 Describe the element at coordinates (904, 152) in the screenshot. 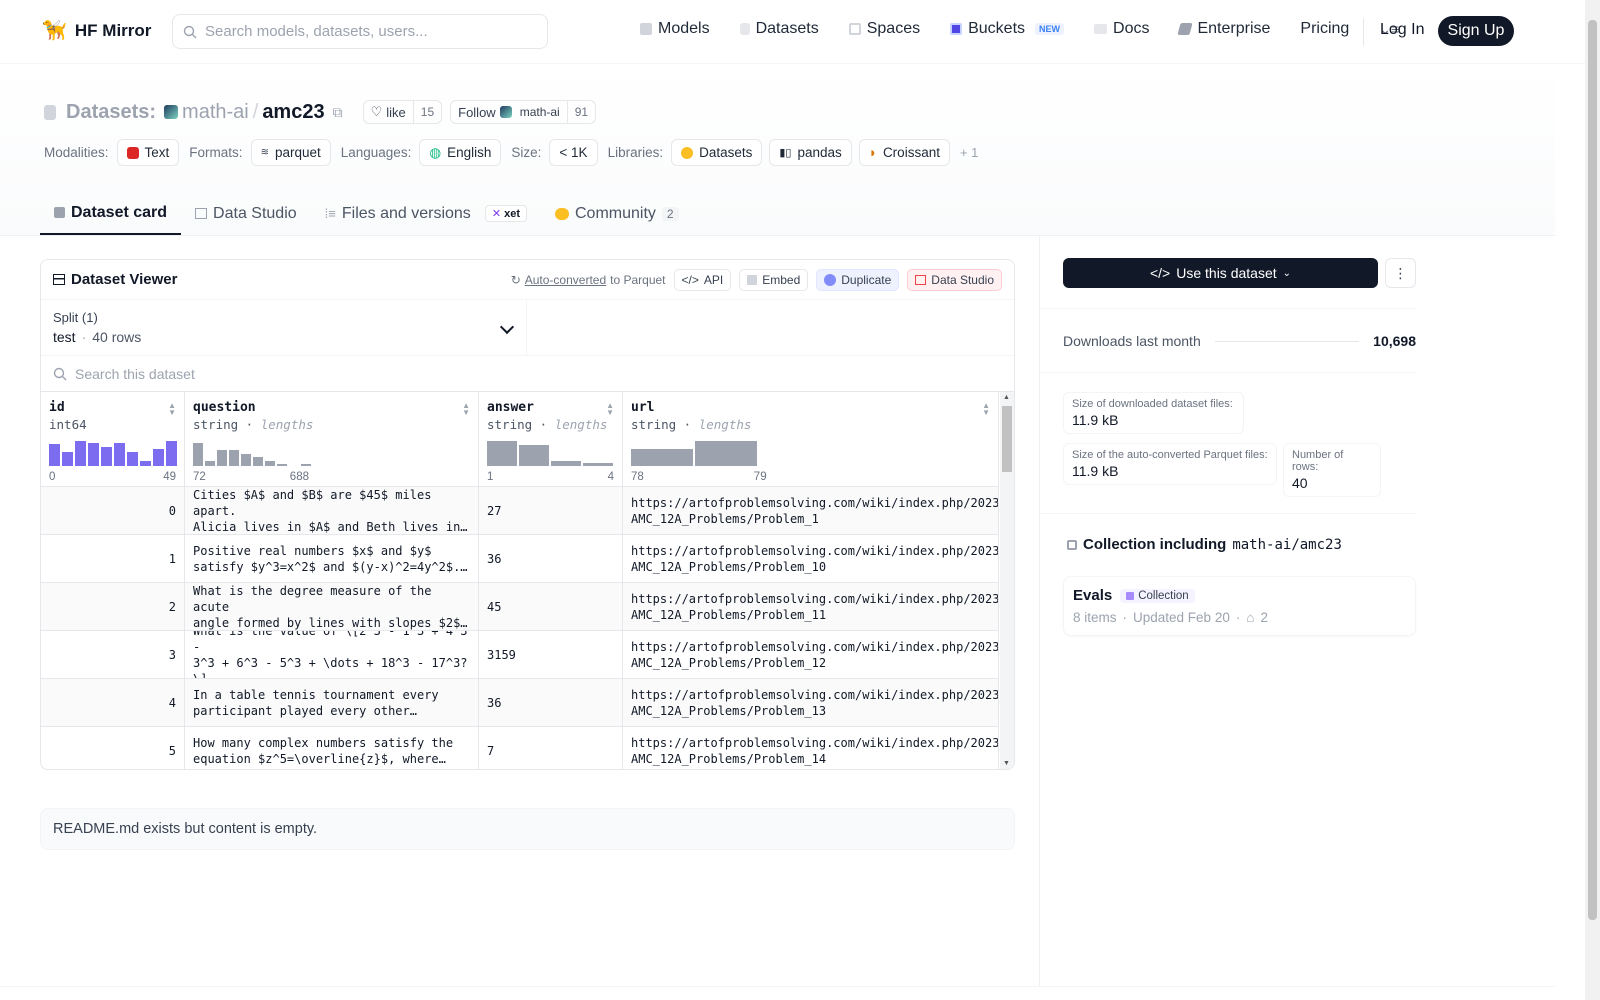

I see `tag-library-croissant: ◗ Croissant` at that location.